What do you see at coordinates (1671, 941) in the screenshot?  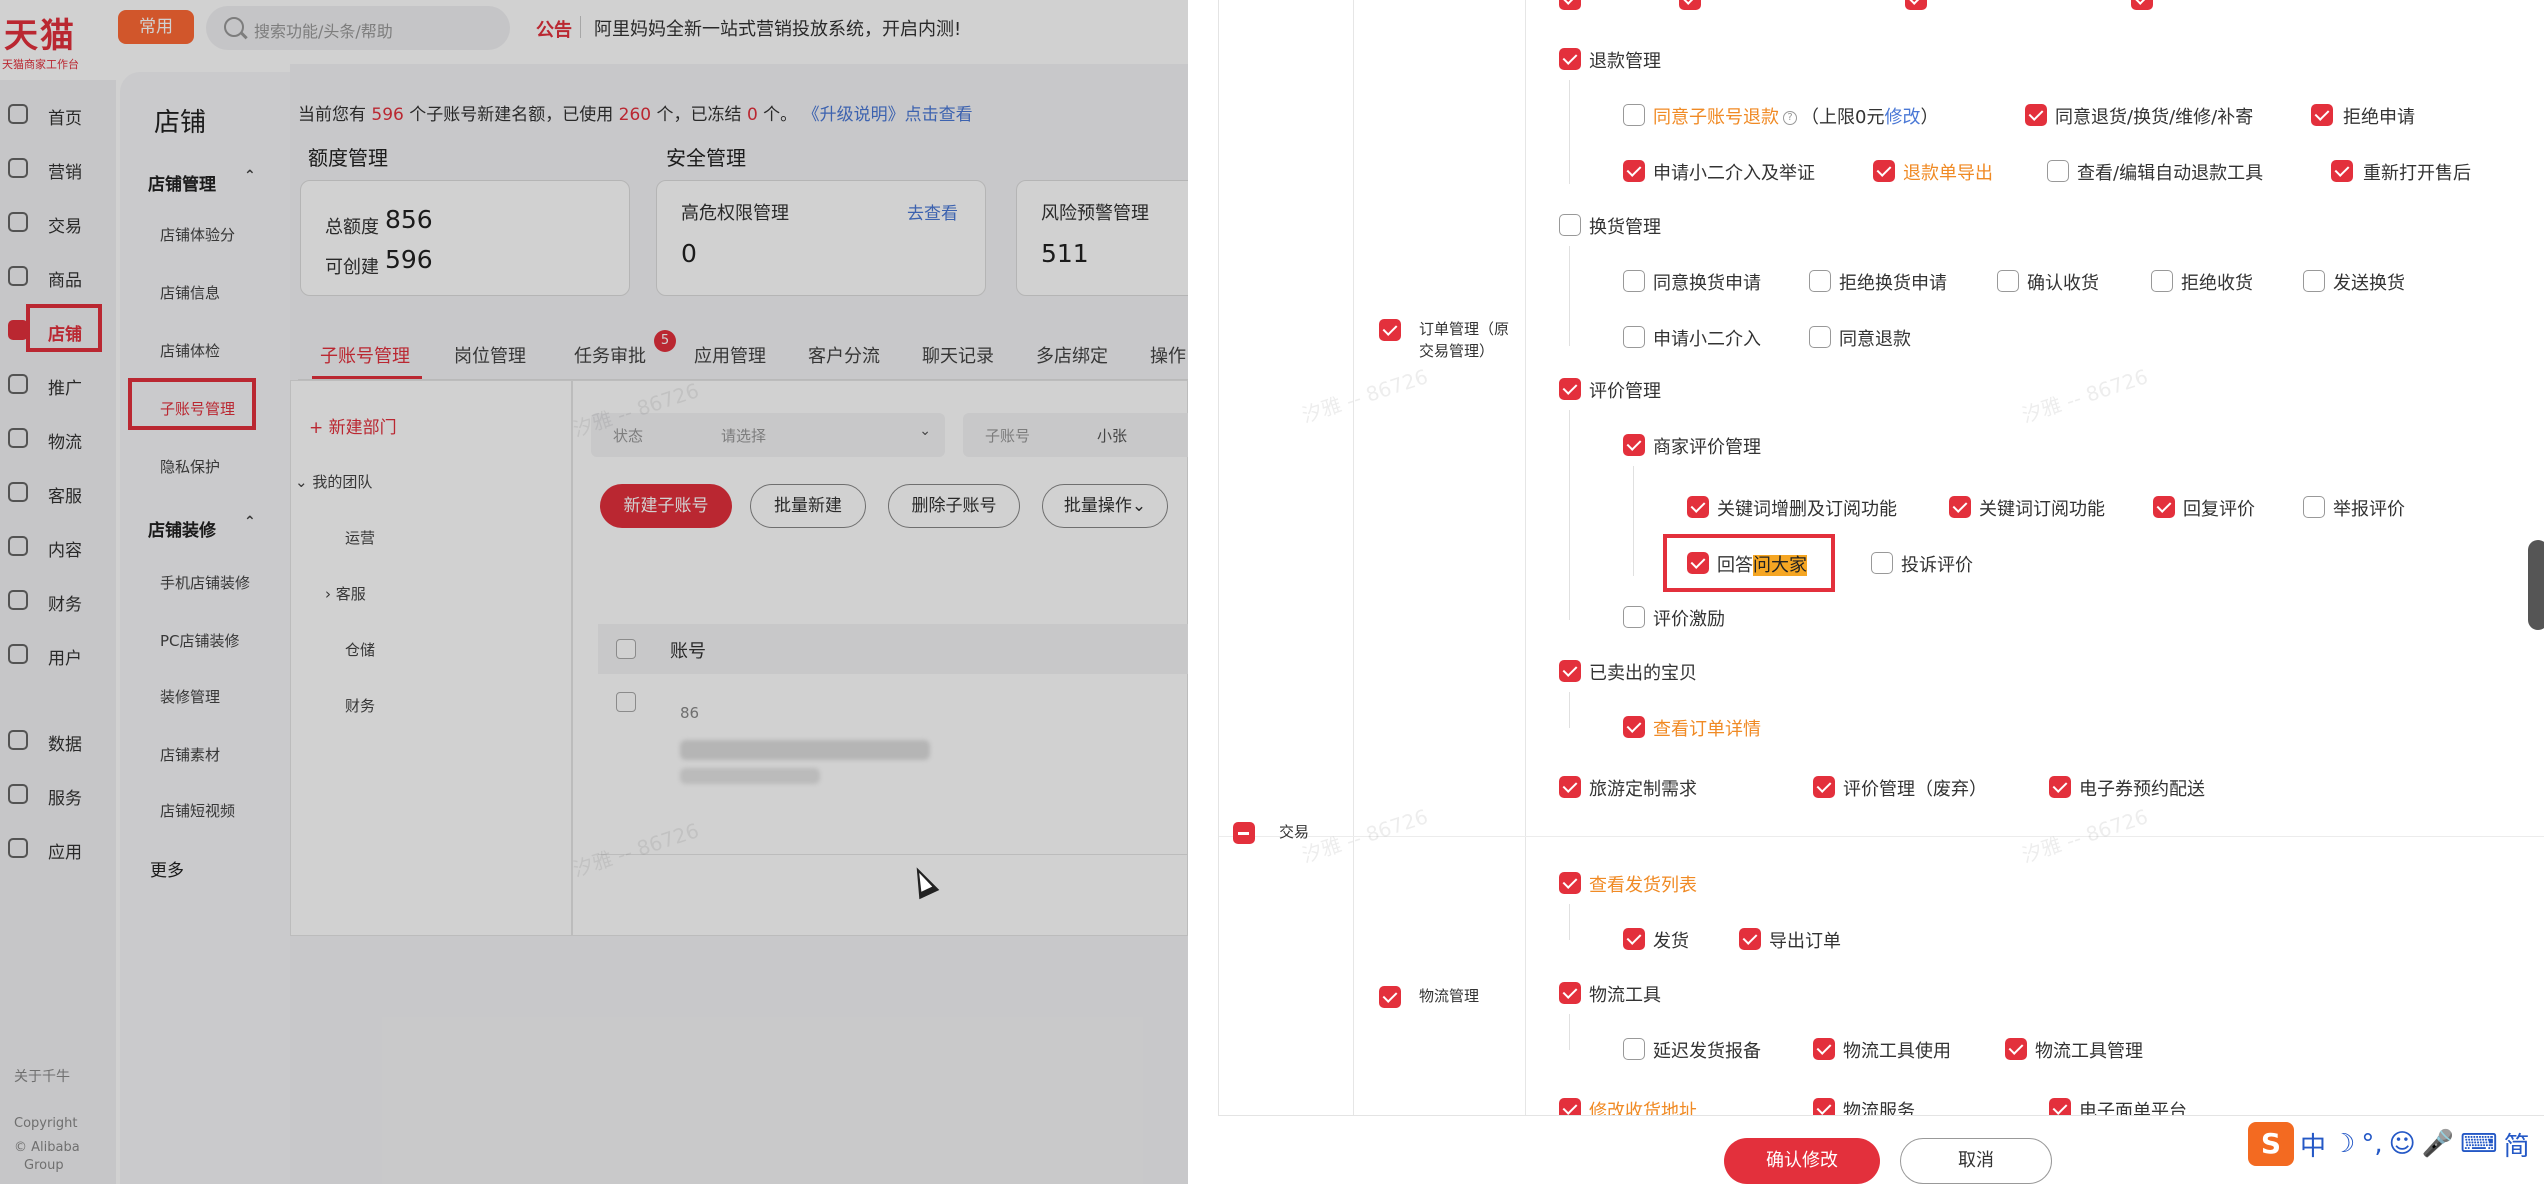 I see `ship-label: 发货` at bounding box center [1671, 941].